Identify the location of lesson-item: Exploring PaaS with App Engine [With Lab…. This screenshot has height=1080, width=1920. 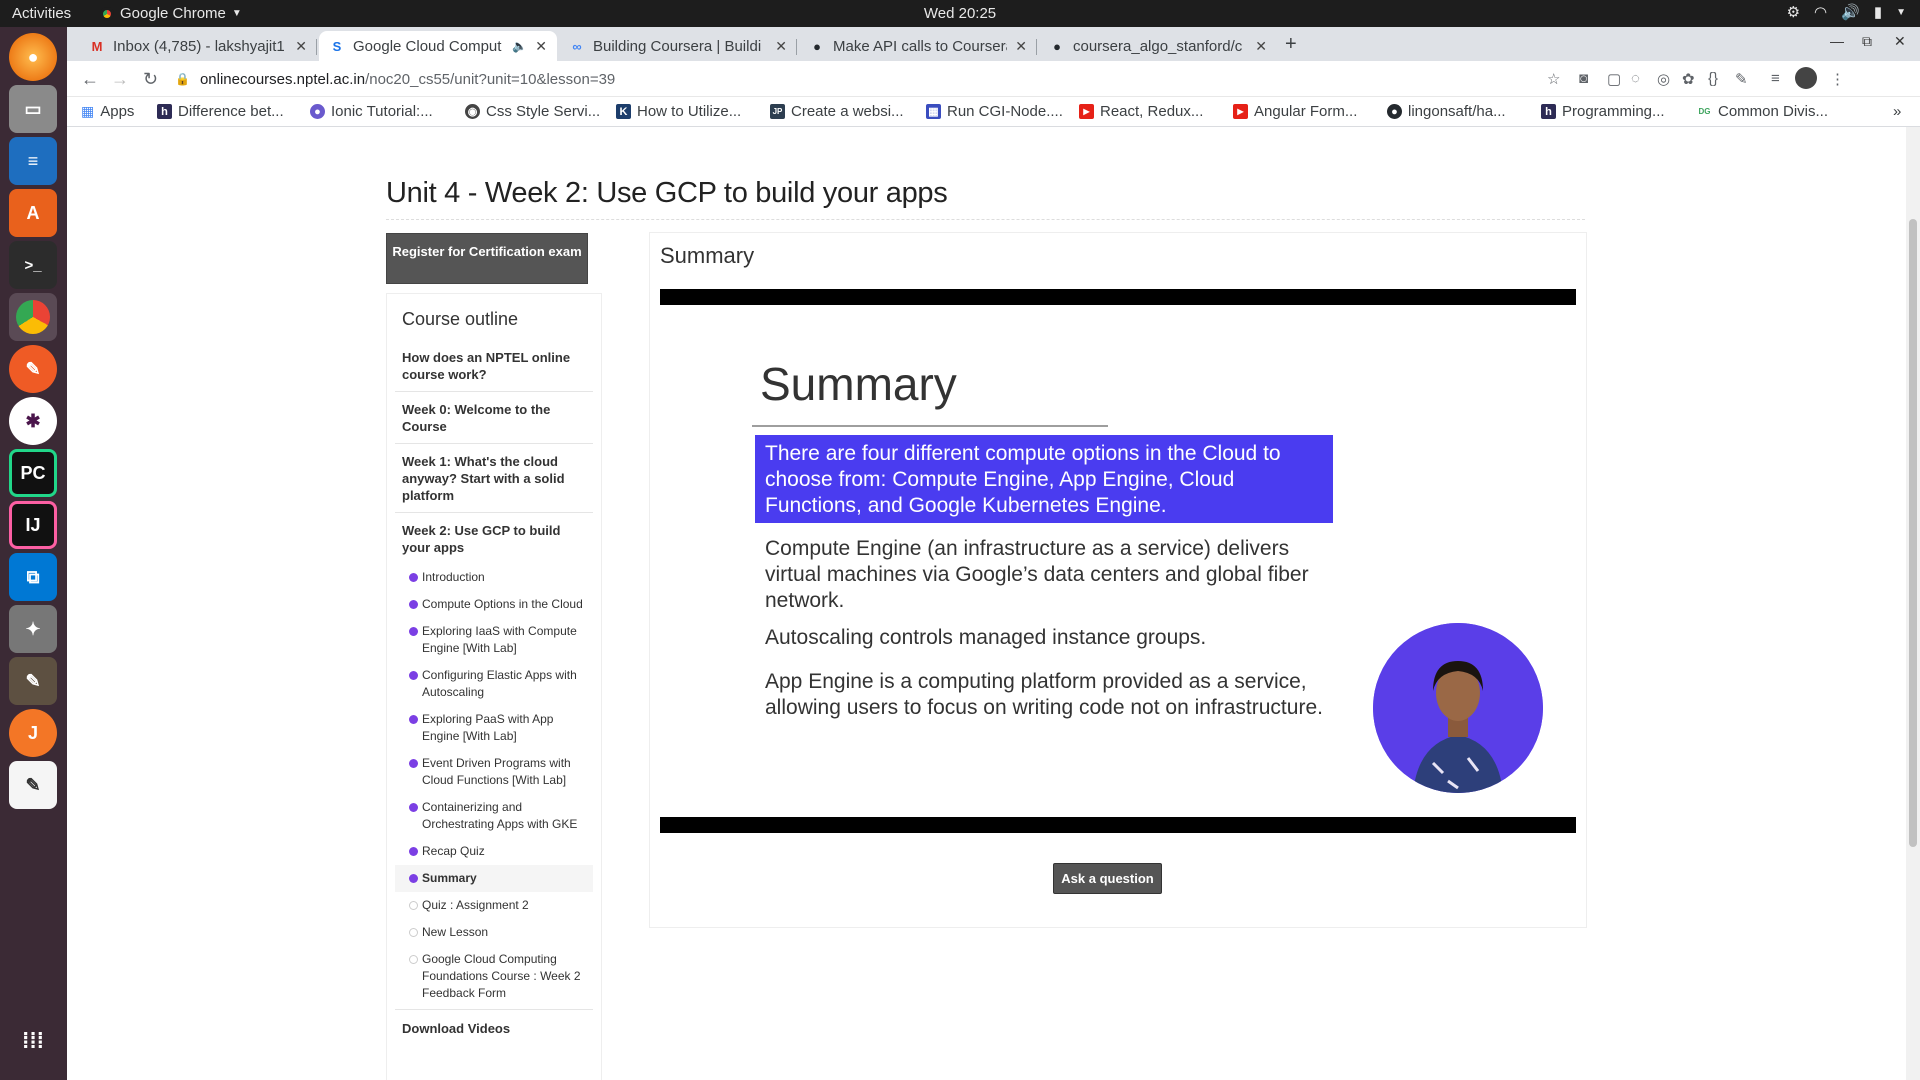
(494, 728).